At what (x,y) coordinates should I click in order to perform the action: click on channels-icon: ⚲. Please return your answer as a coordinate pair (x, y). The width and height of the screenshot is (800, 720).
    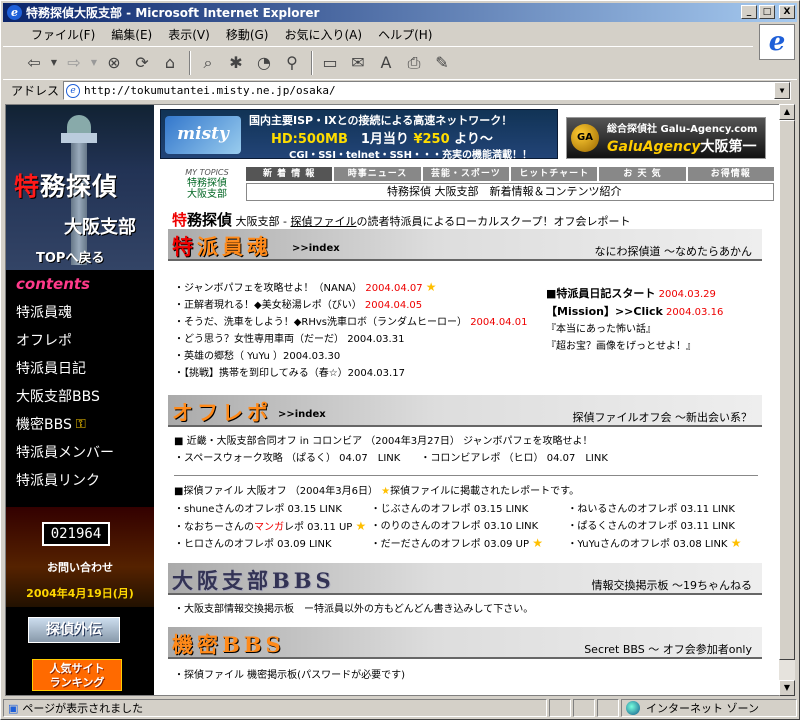
    Looking at the image, I should click on (292, 63).